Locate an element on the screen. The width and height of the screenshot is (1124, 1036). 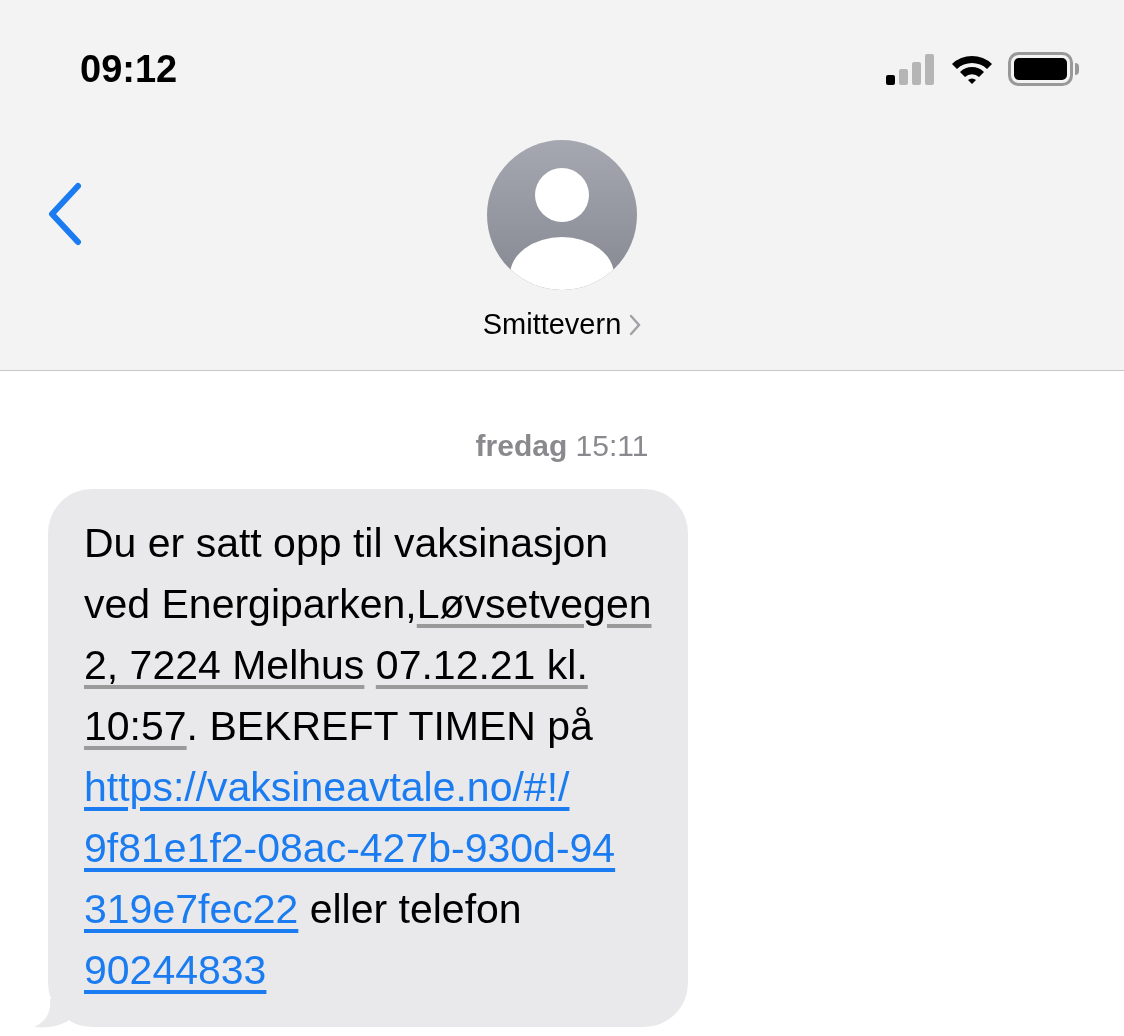
avatar-icon is located at coordinates (562, 215).